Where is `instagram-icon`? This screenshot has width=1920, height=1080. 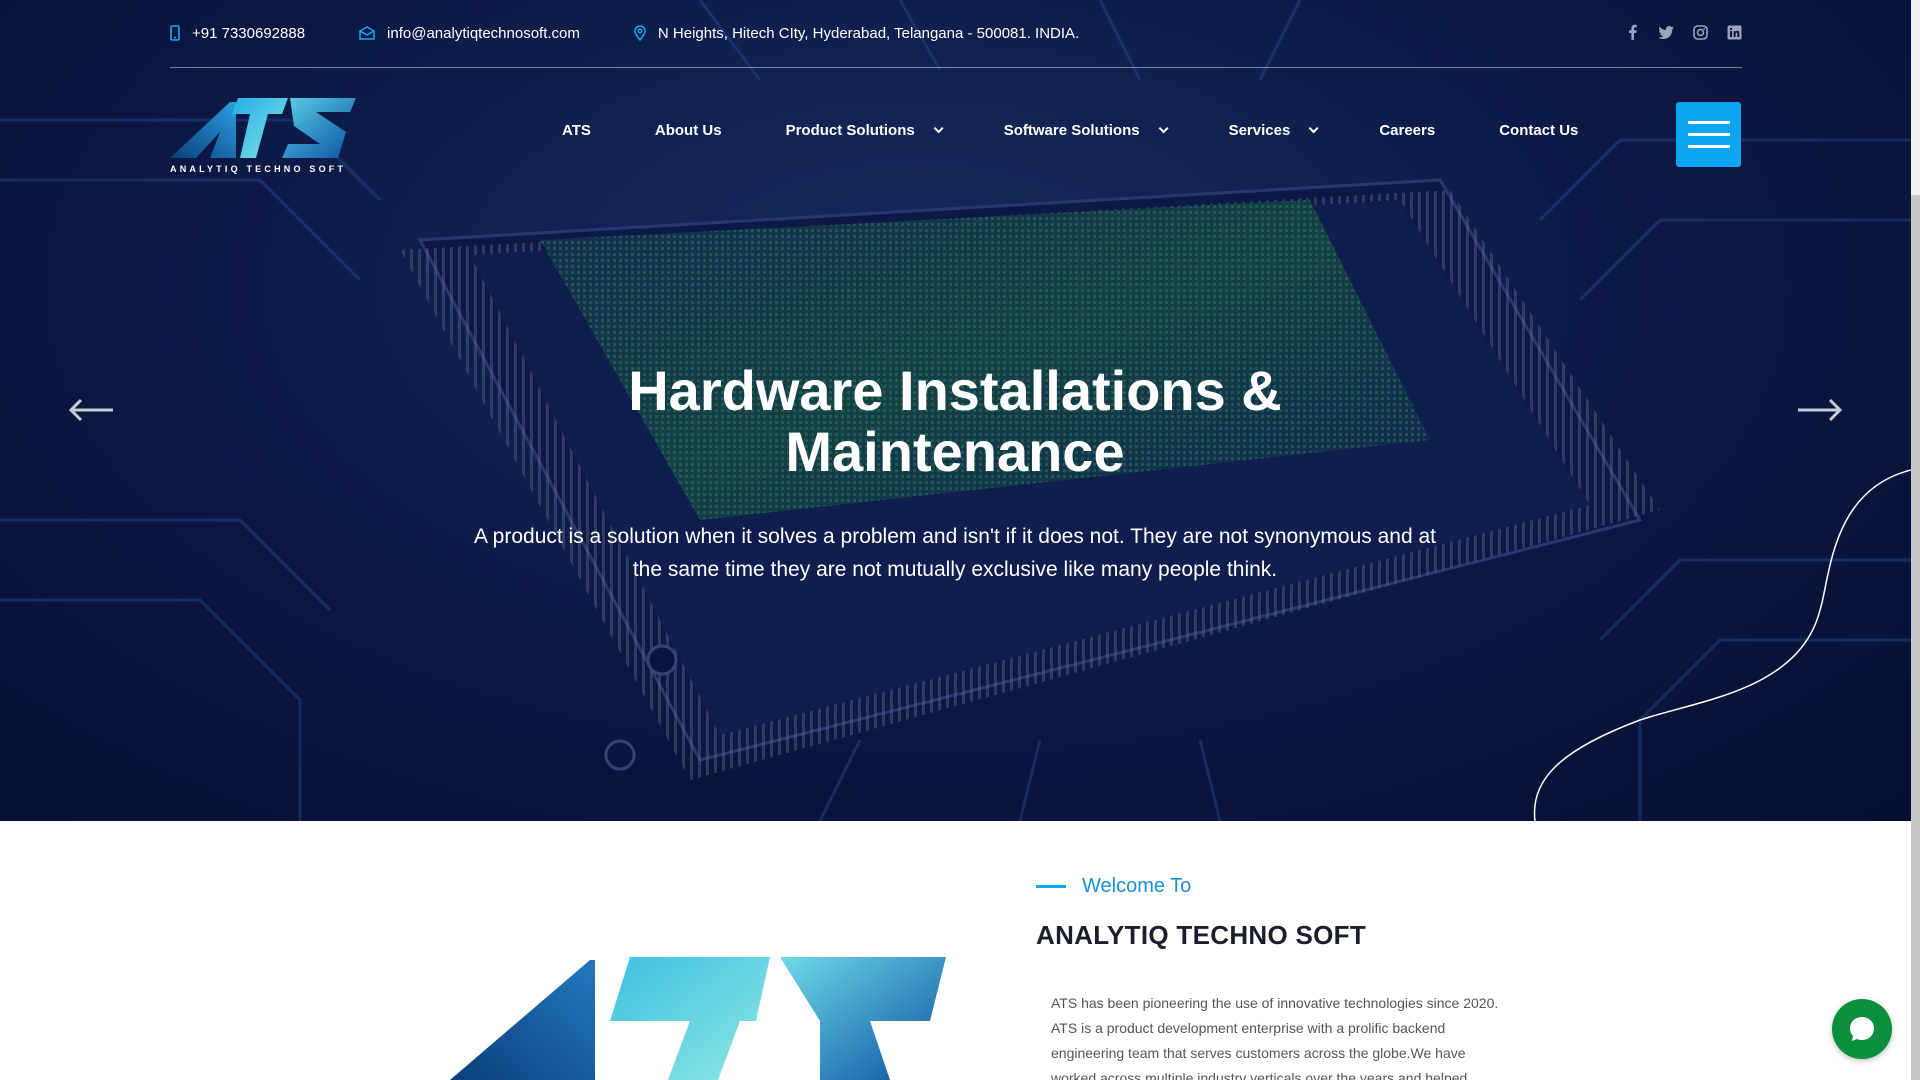 instagram-icon is located at coordinates (1700, 32).